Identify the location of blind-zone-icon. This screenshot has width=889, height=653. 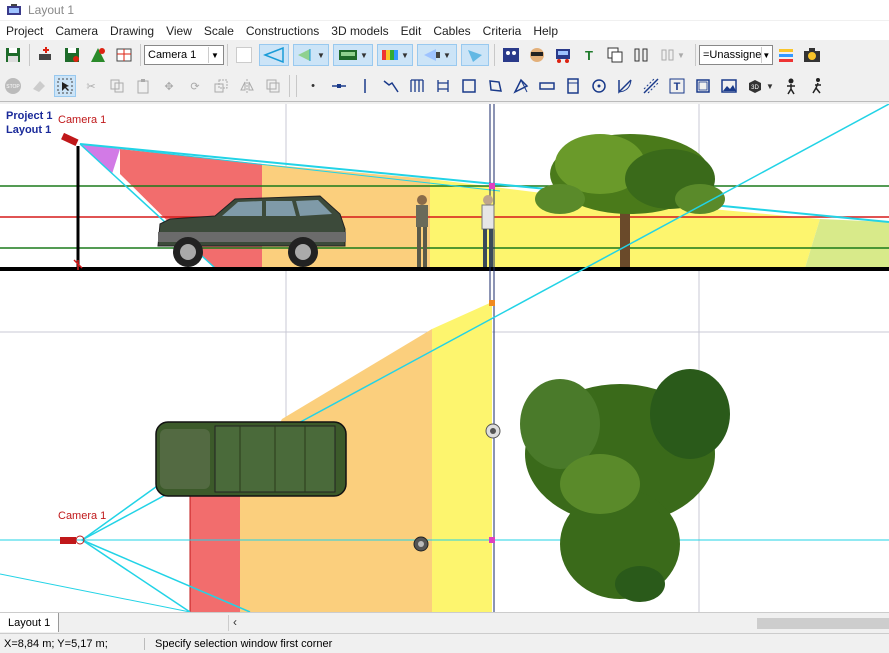
(475, 55).